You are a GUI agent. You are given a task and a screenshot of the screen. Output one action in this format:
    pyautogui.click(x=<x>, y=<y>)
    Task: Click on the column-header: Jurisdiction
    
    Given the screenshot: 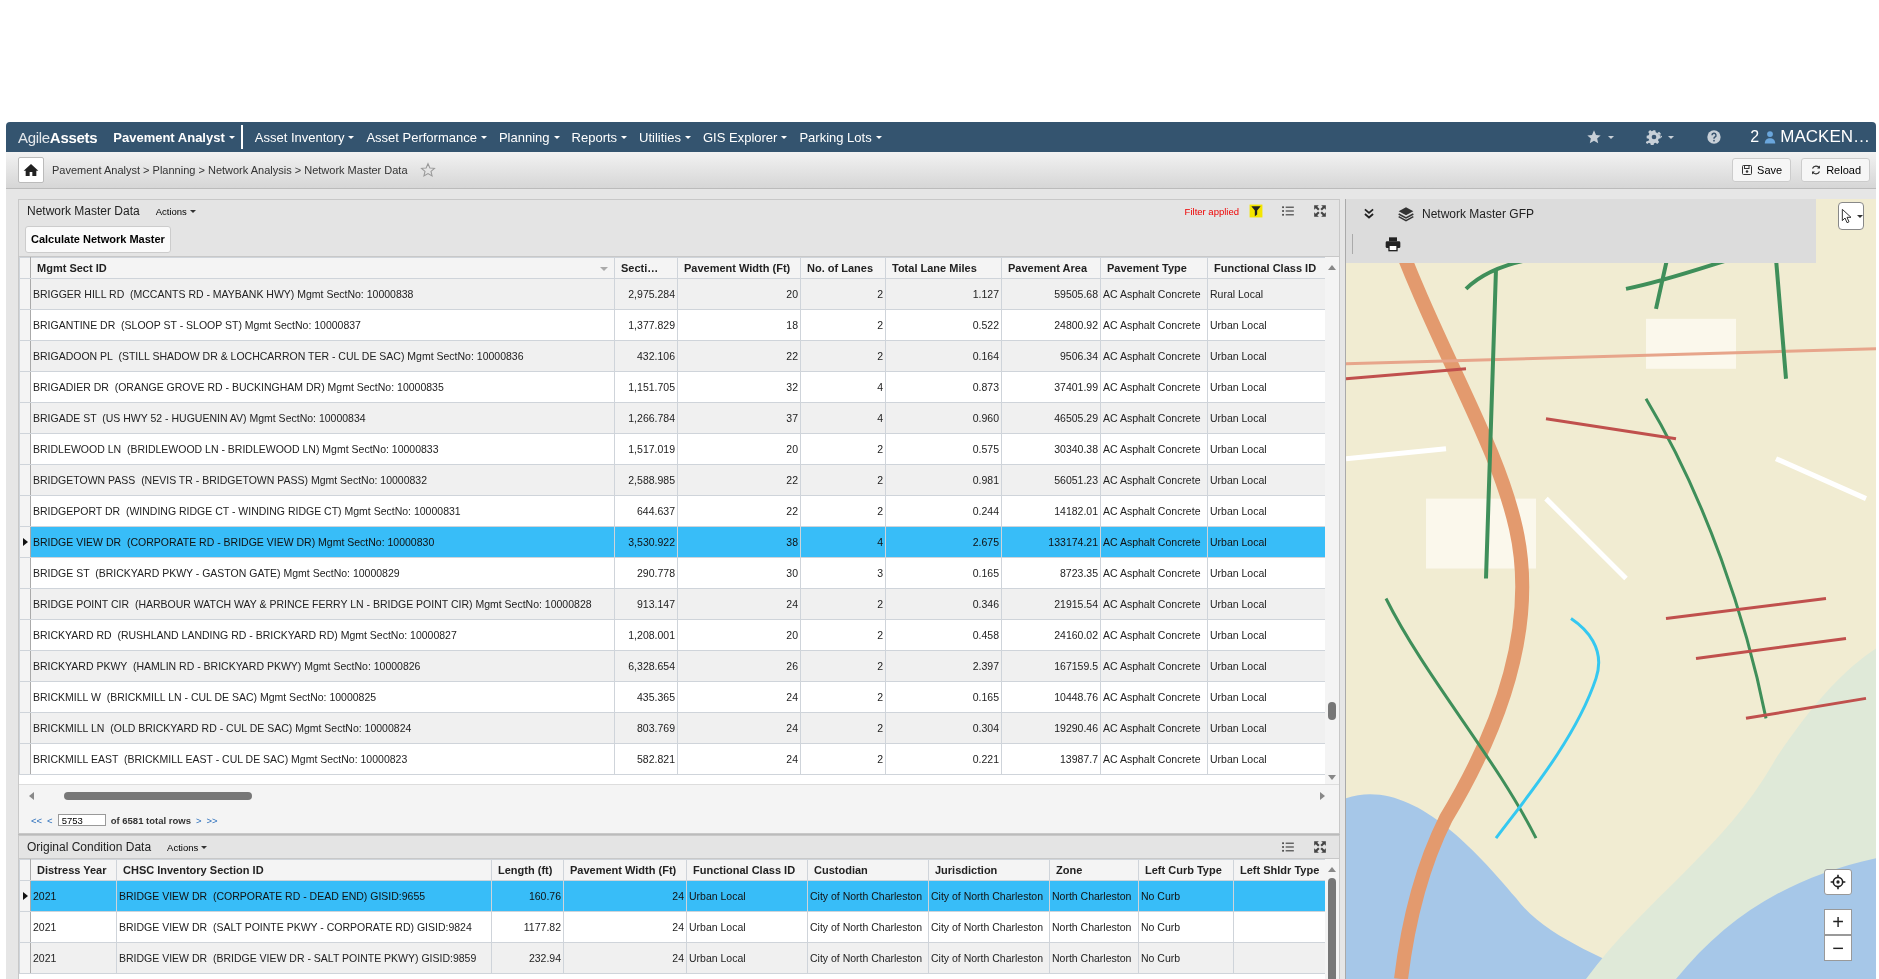 What is the action you would take?
    pyautogui.click(x=989, y=870)
    